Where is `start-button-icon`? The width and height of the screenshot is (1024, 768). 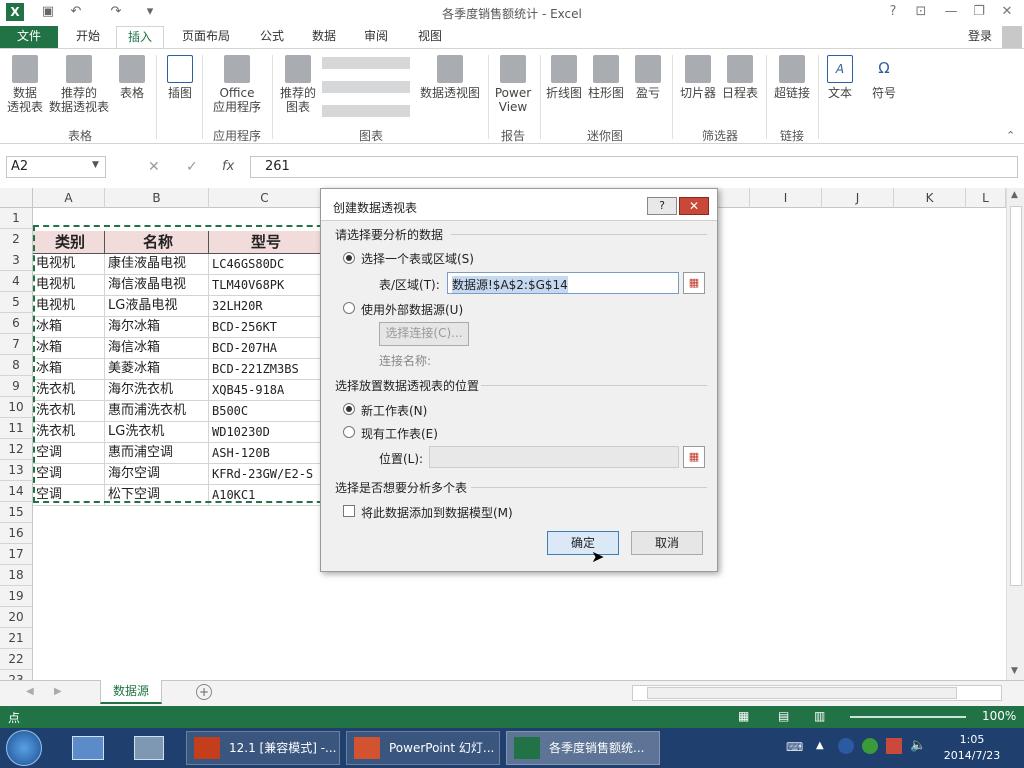
start-button-icon is located at coordinates (24, 748).